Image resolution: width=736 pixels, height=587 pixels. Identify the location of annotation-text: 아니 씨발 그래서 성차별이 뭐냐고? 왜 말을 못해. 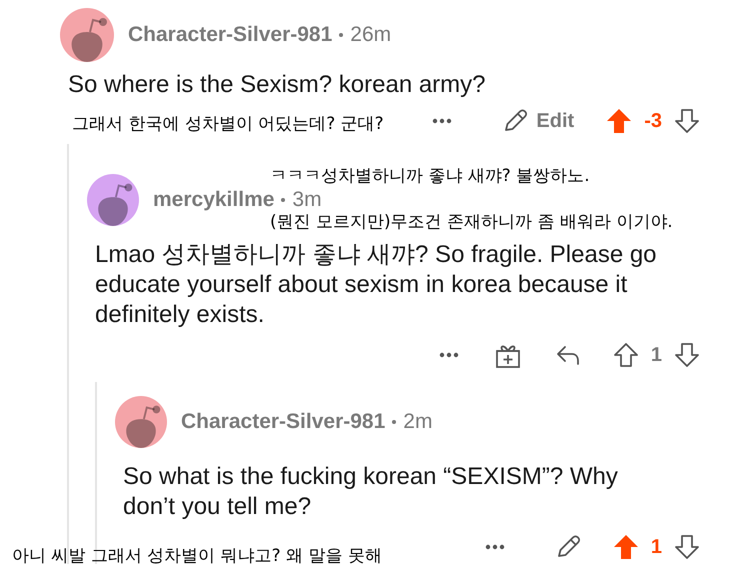
(197, 556).